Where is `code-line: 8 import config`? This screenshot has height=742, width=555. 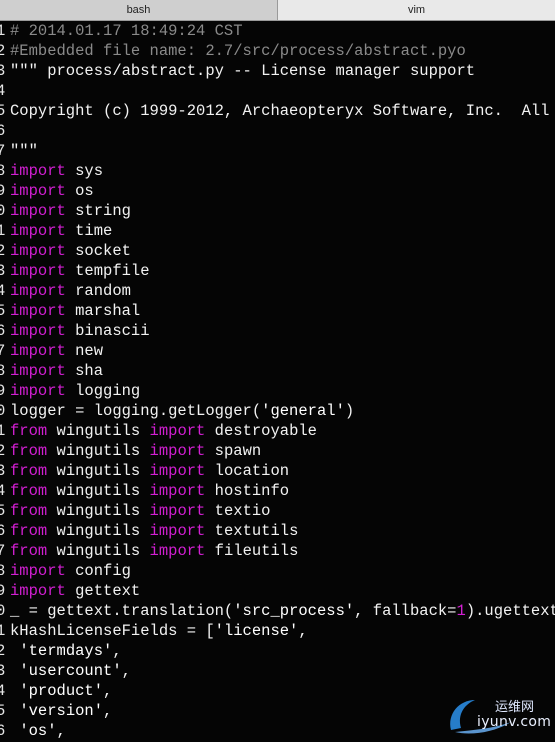 code-line: 8 import config is located at coordinates (277, 571).